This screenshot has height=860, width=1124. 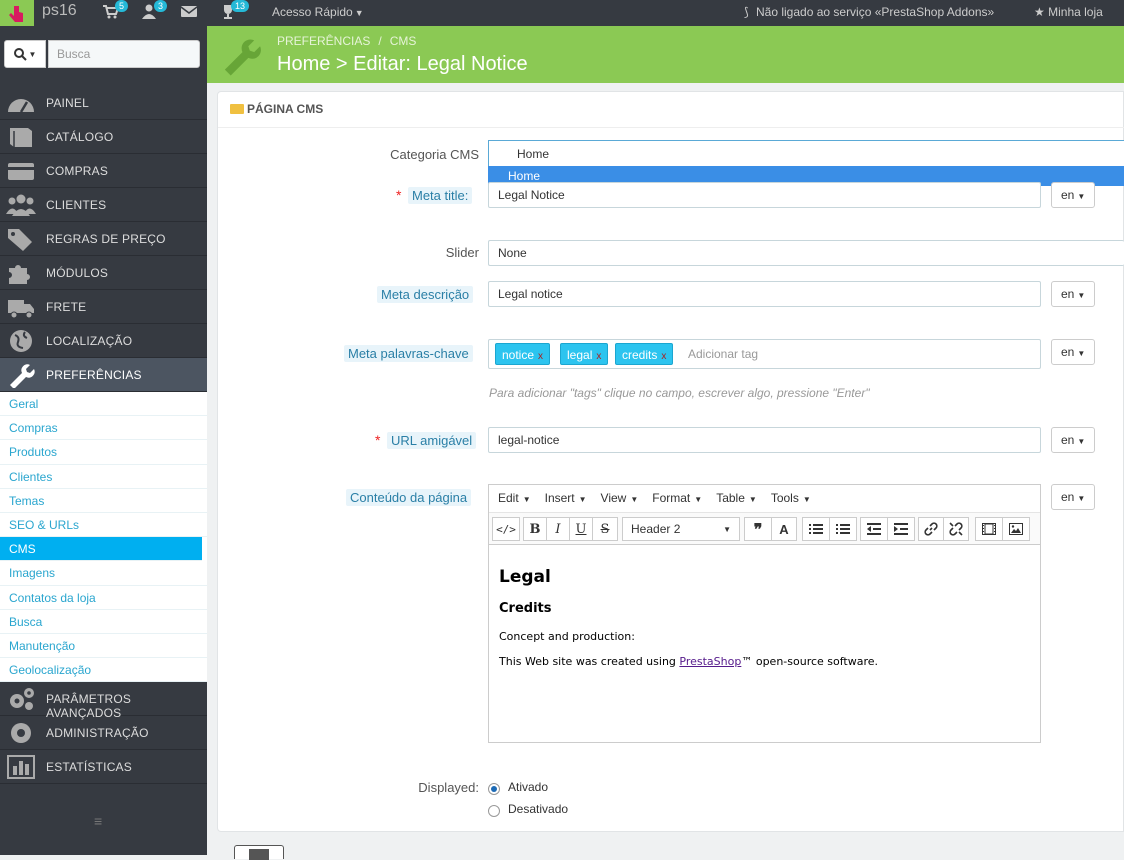 I want to click on editor-toolbar: </> B I U S Header 2 ▼ ❞ A, so click(x=764, y=529).